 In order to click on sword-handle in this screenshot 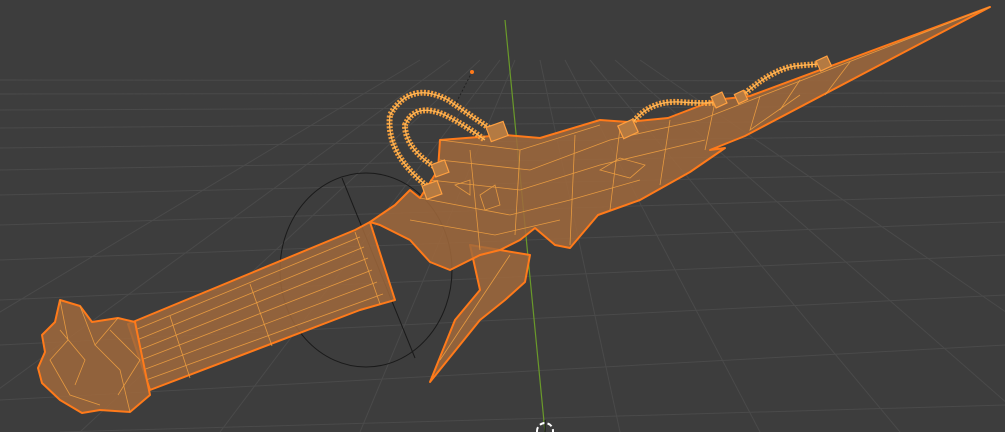, I will do `click(261, 306)`.